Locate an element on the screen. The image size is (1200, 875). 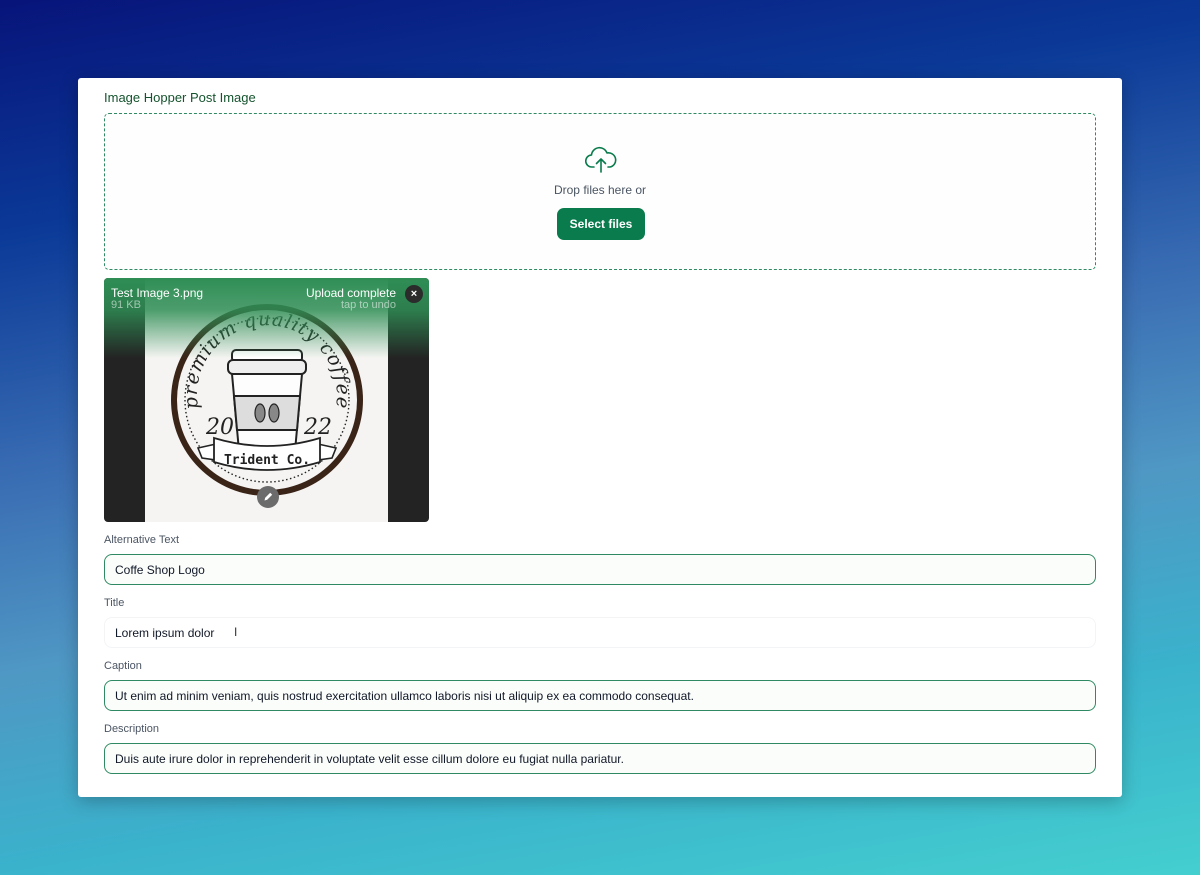
file-size: 91 KB is located at coordinates (126, 305).